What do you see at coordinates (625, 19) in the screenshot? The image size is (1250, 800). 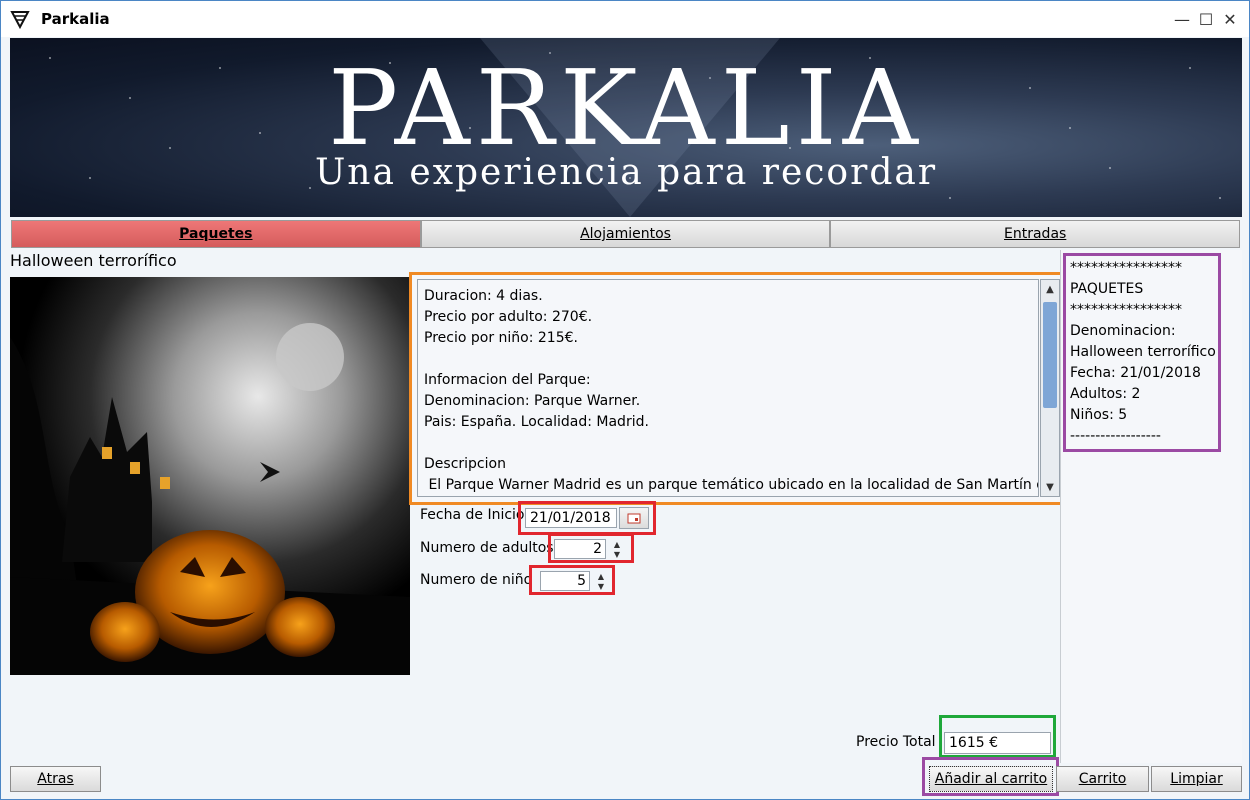 I see `title-bar: Parkalia — ☐ ✕` at bounding box center [625, 19].